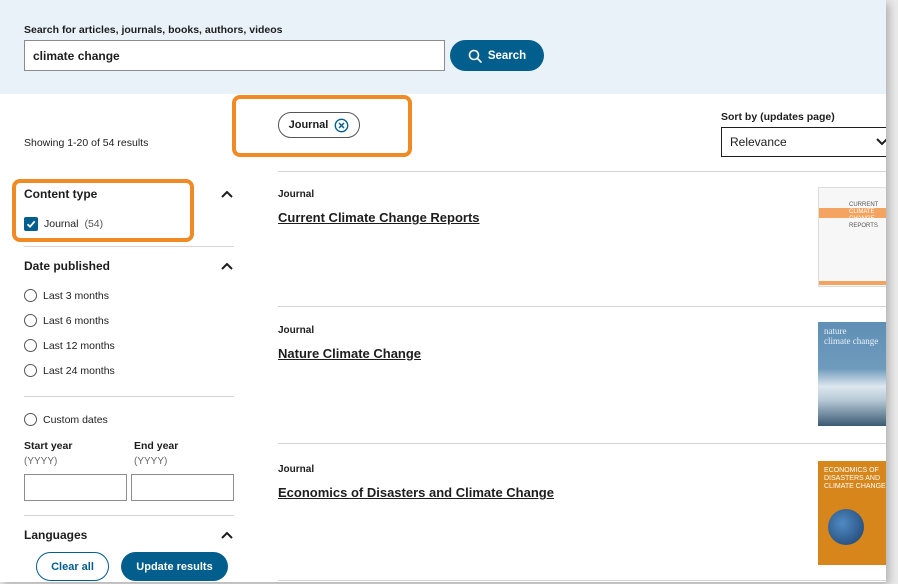 The image size is (898, 584). Describe the element at coordinates (129, 266) in the screenshot. I see `facet-date-published-header: Date published` at that location.